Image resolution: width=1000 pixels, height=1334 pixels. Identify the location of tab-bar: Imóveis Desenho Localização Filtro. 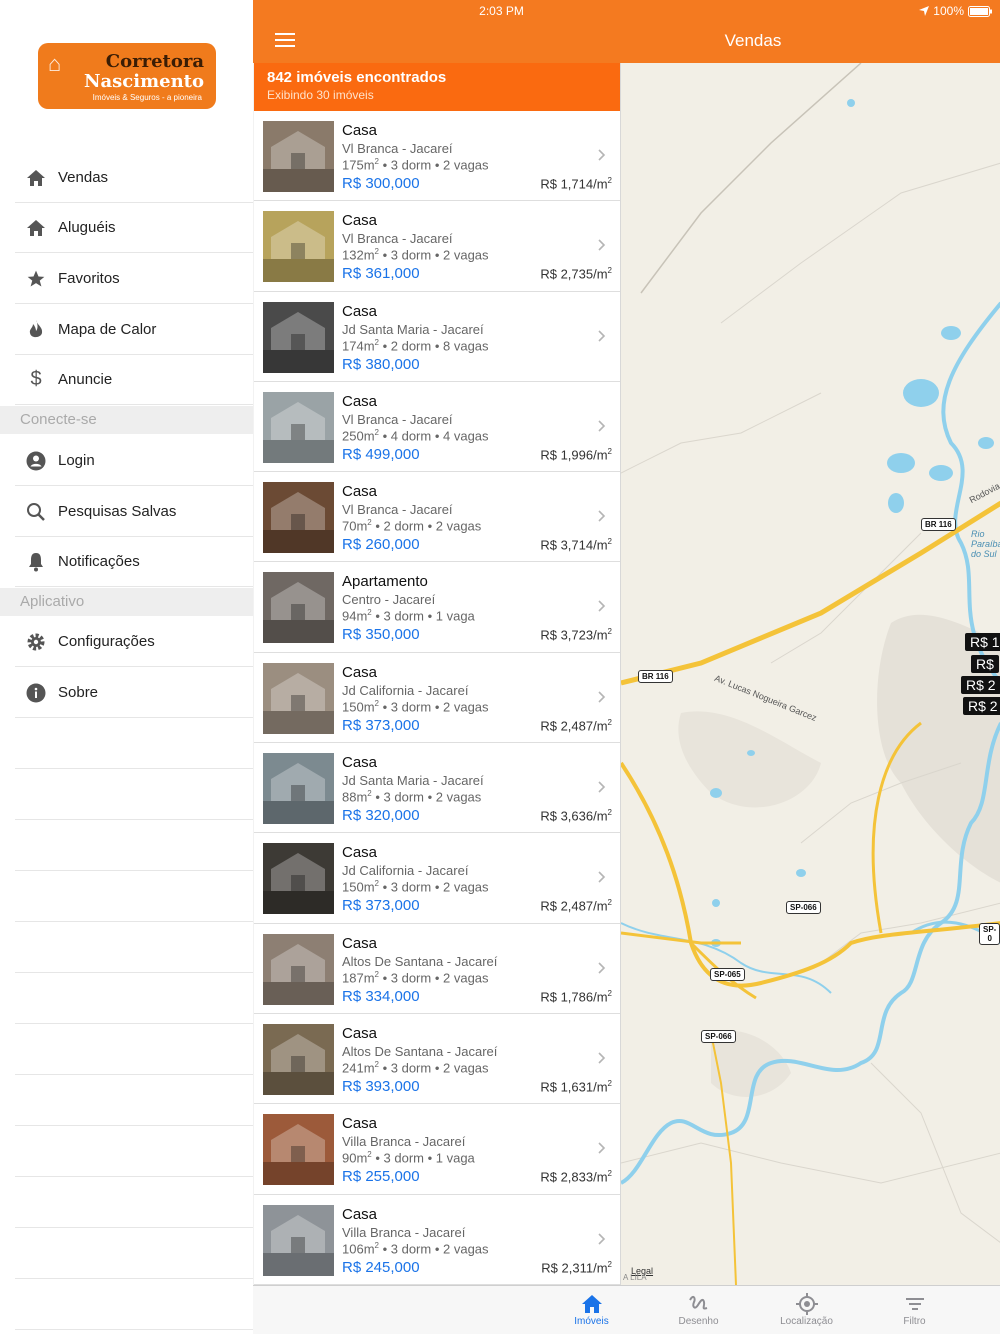
(626, 1309).